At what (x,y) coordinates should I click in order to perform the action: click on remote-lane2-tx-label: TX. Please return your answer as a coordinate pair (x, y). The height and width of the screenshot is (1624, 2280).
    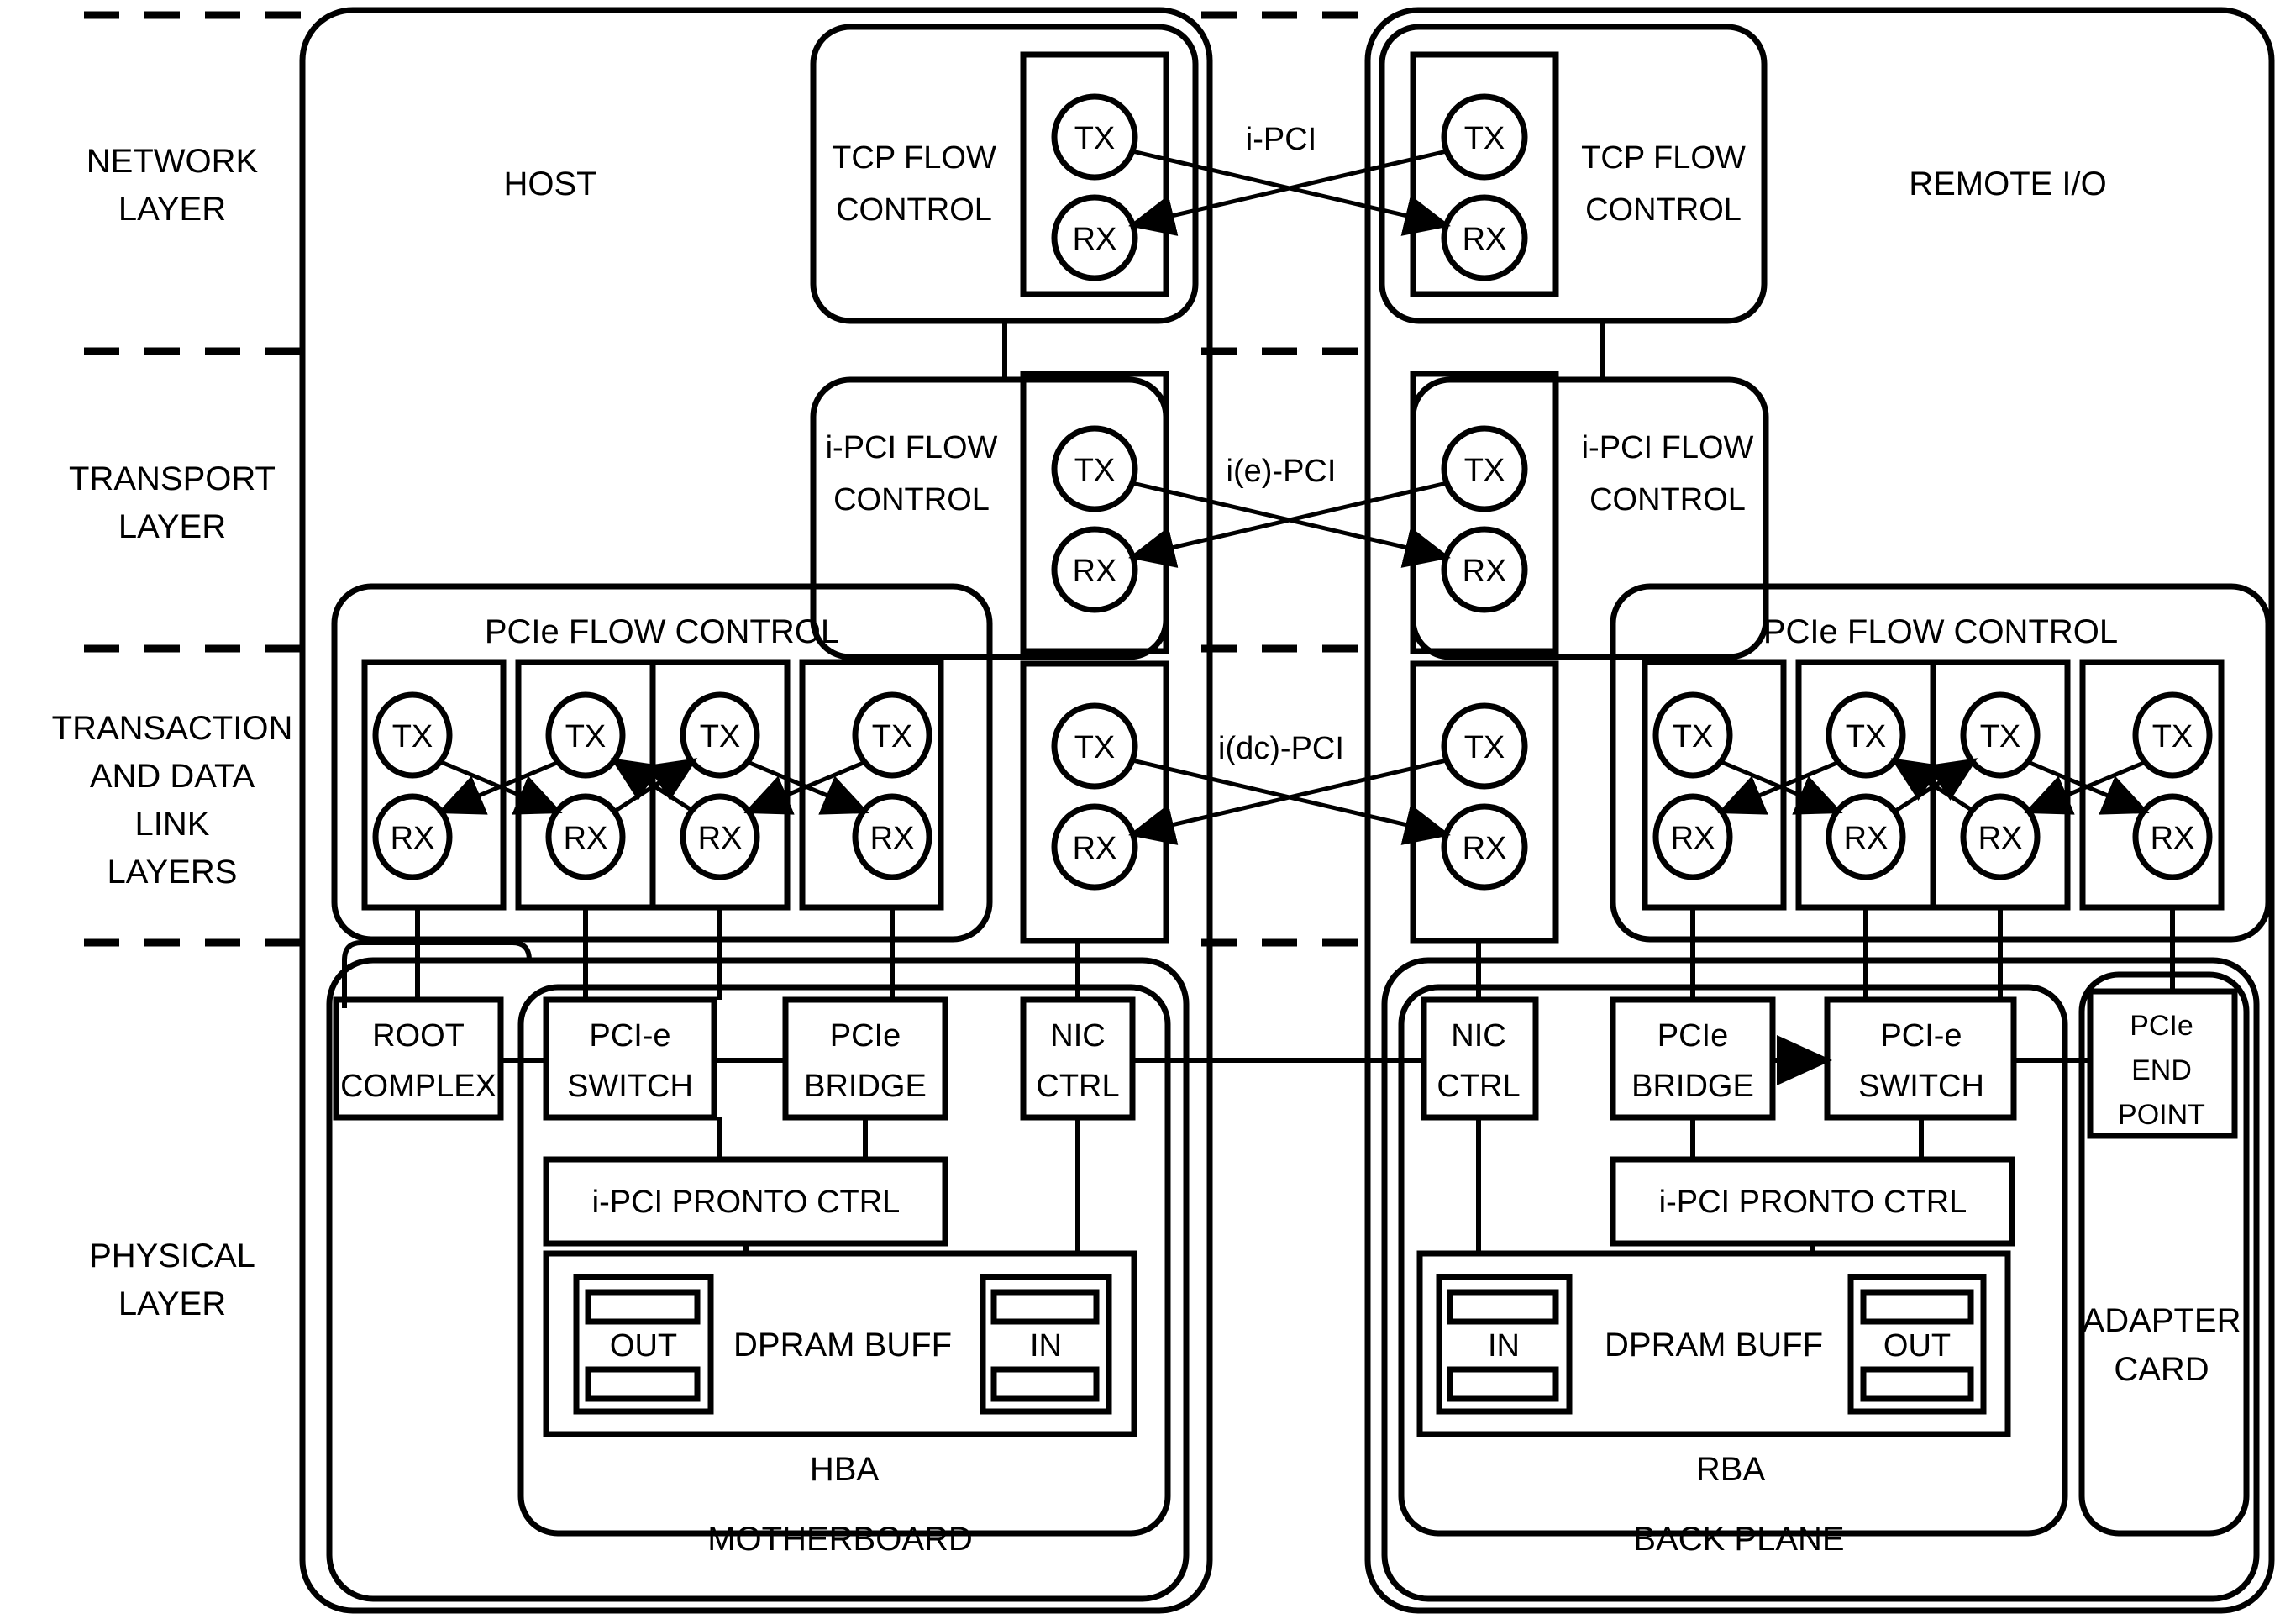
    Looking at the image, I should click on (1866, 736).